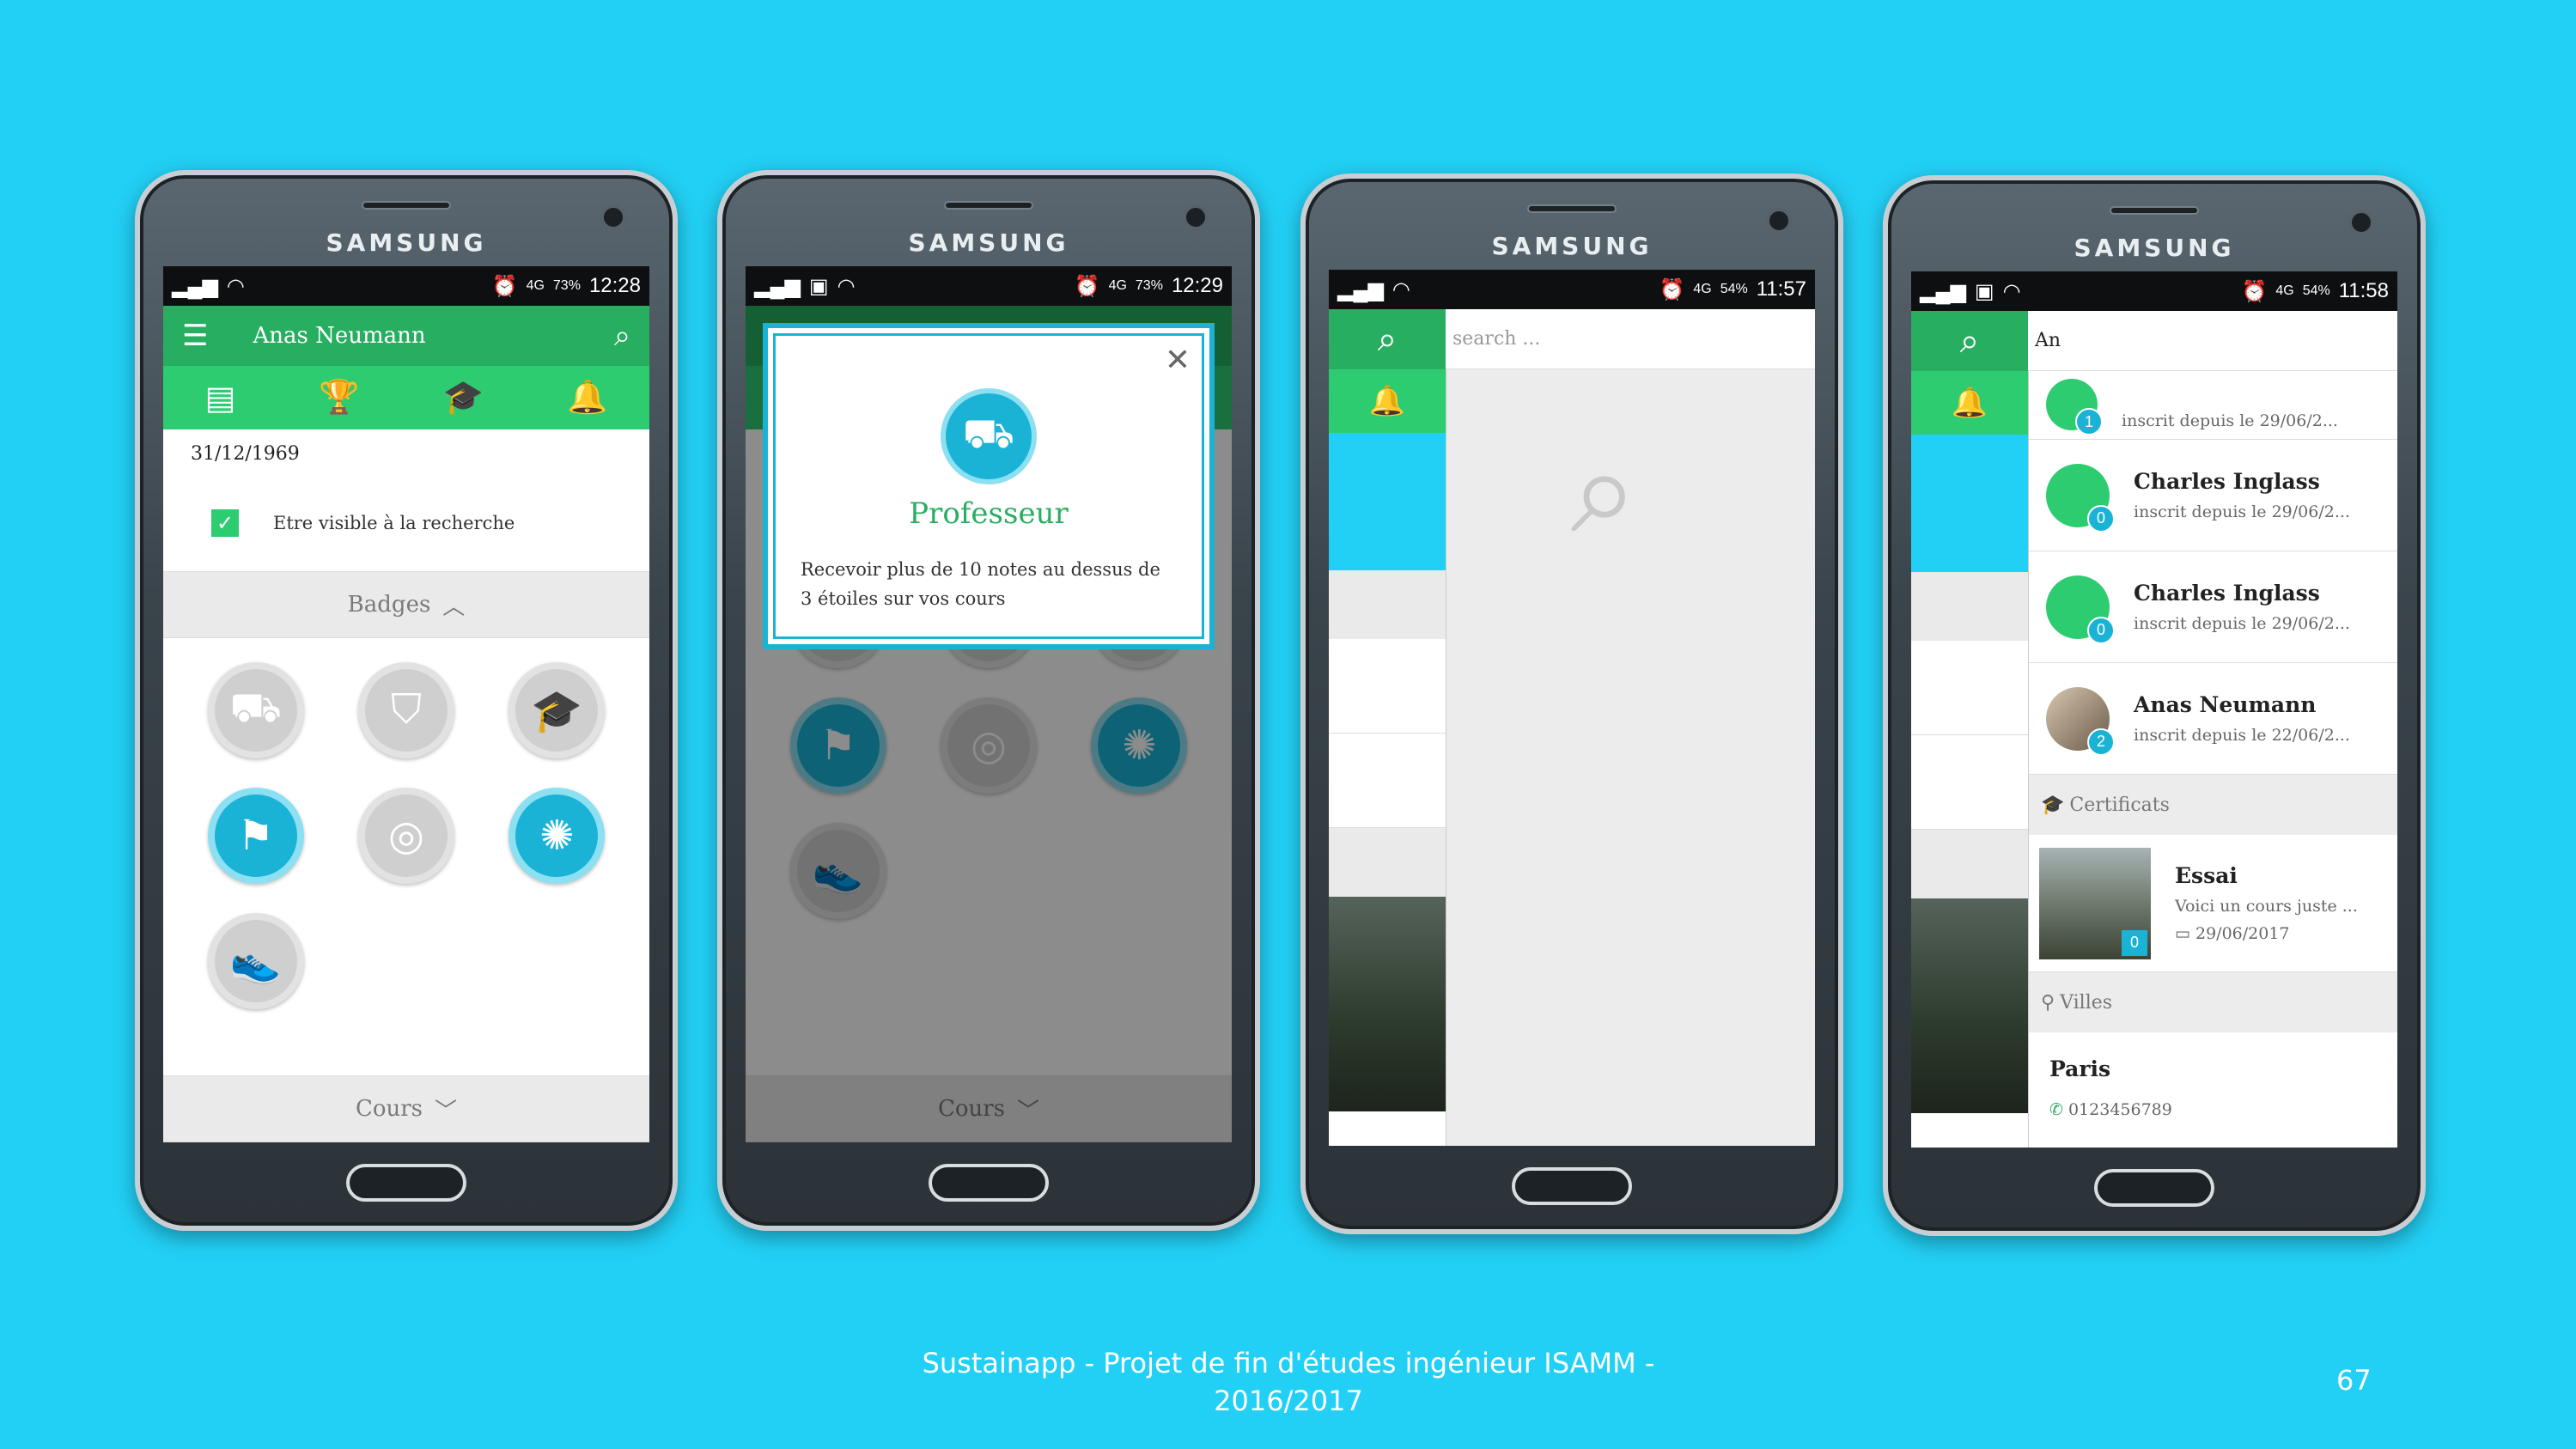 The image size is (2576, 1449). What do you see at coordinates (220, 398) in the screenshot?
I see `profile-tab-icon: ▤` at bounding box center [220, 398].